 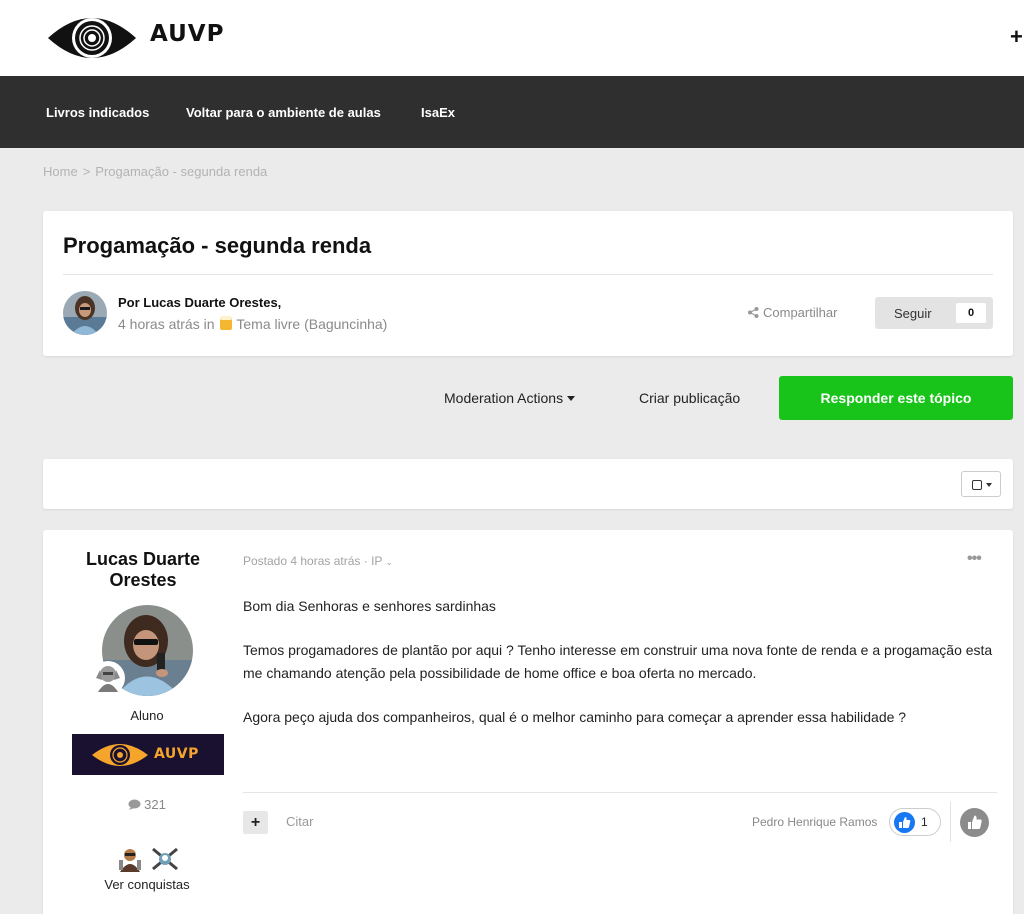 What do you see at coordinates (181, 171) in the screenshot?
I see `breadcrumb-current: Progamação - segunda renda` at bounding box center [181, 171].